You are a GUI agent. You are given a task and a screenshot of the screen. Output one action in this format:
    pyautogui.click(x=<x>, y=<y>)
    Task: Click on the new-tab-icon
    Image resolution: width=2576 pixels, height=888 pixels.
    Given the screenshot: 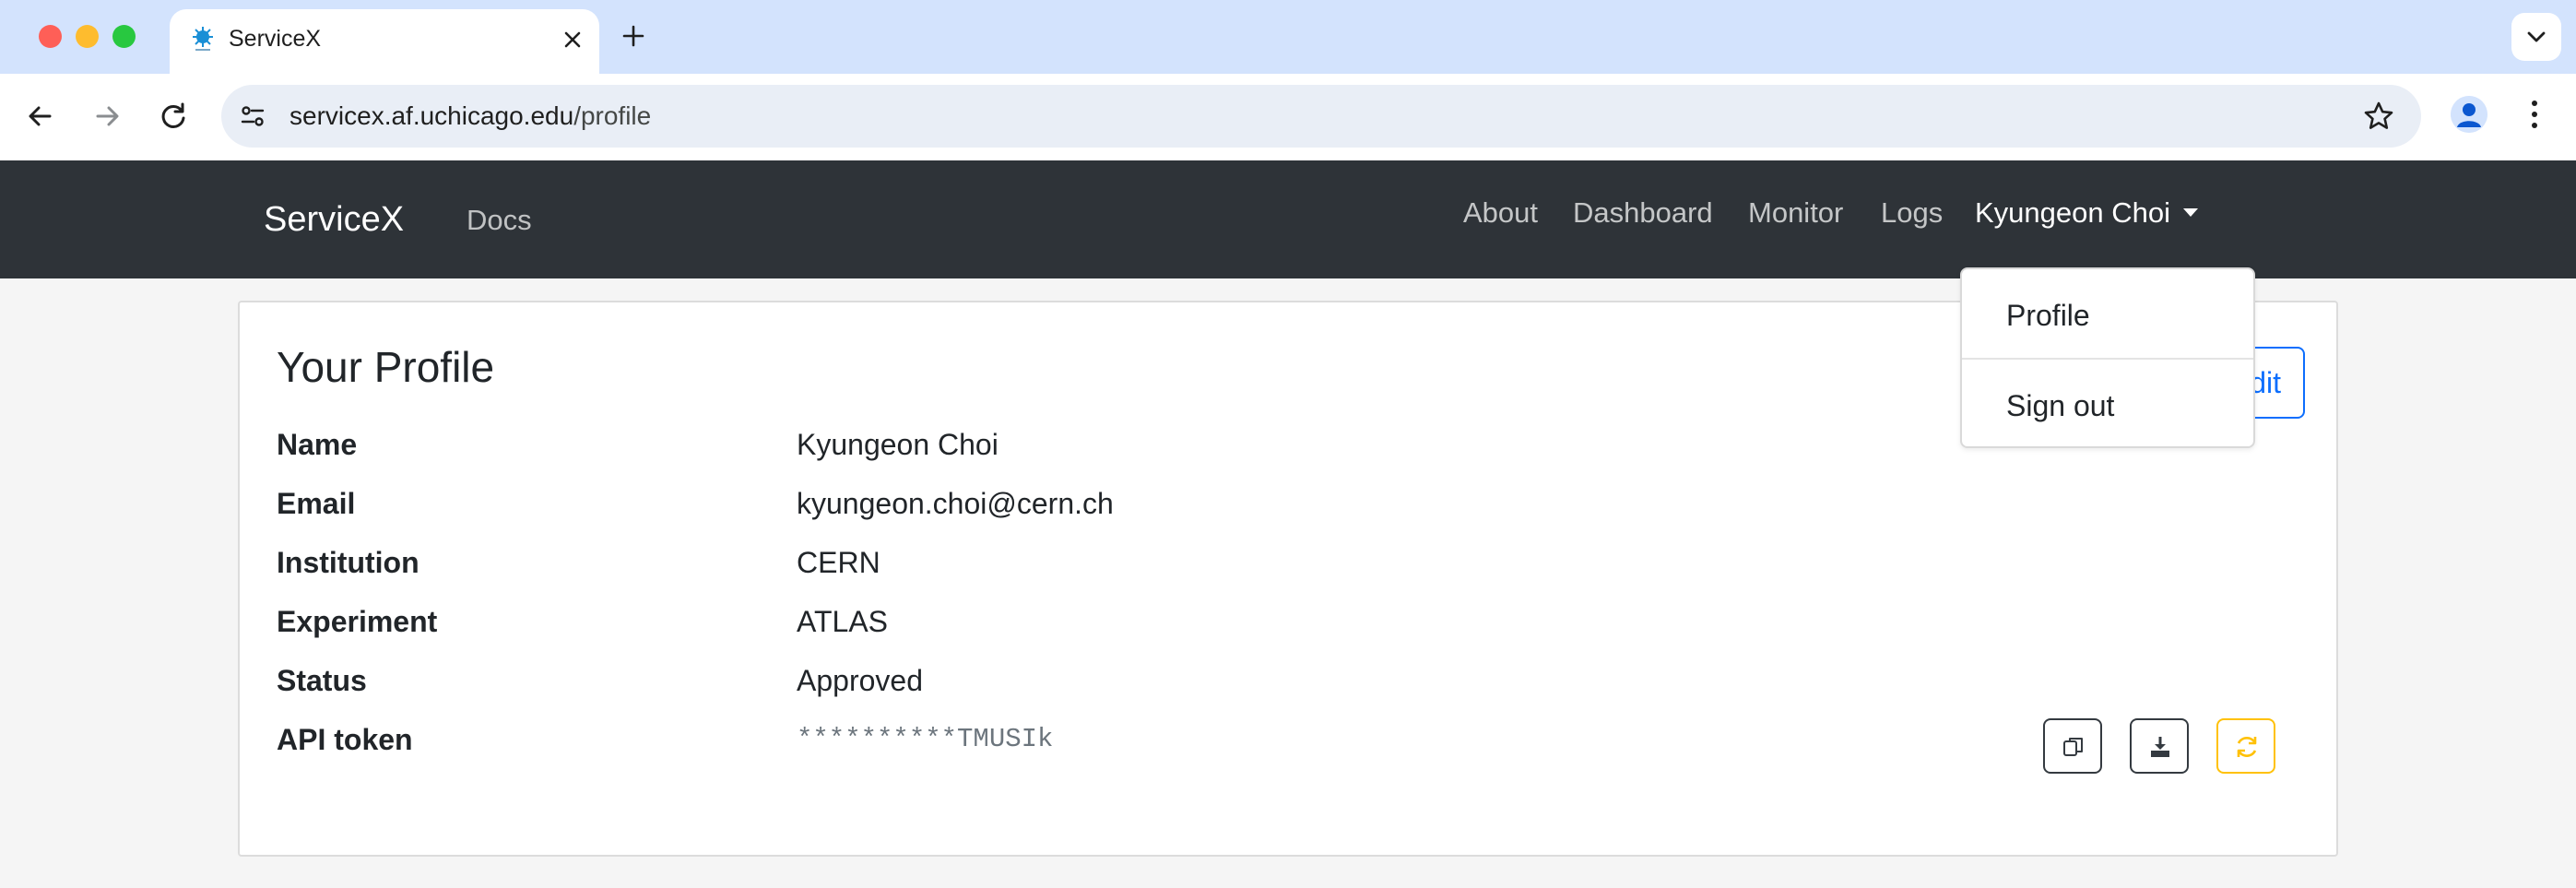 What is the action you would take?
    pyautogui.click(x=633, y=36)
    